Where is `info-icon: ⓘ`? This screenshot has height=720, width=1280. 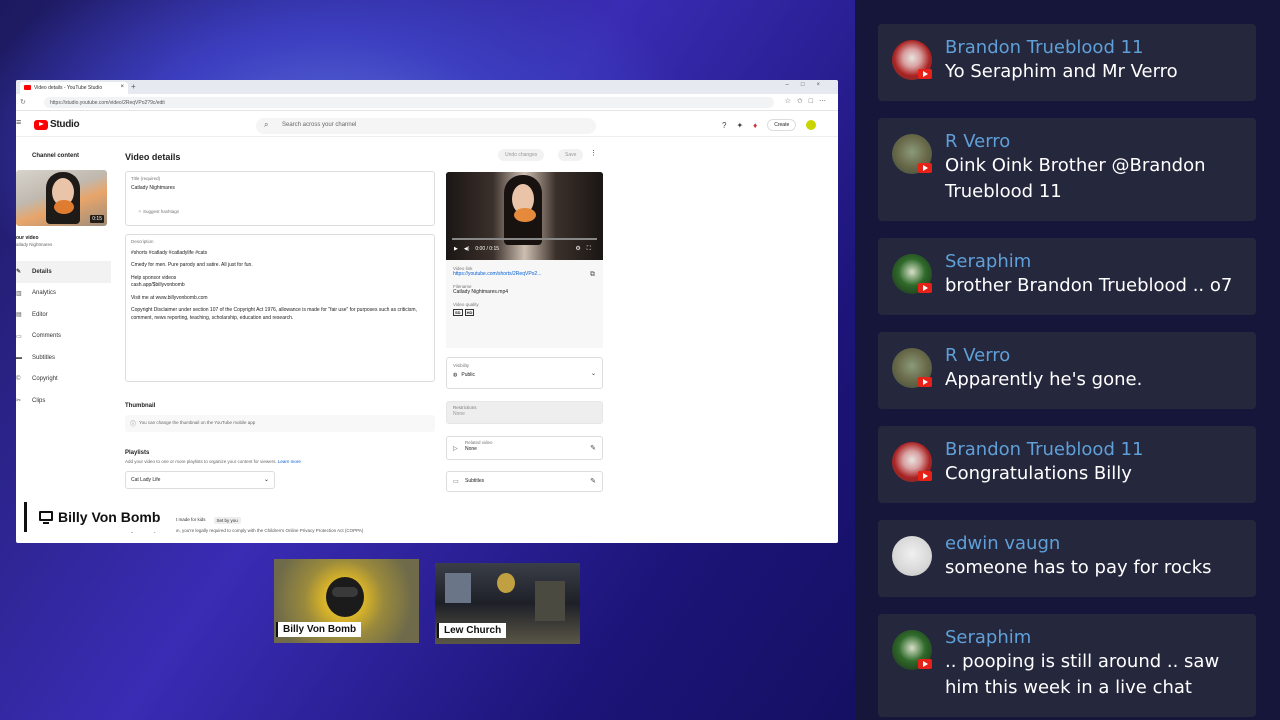 info-icon: ⓘ is located at coordinates (133, 425).